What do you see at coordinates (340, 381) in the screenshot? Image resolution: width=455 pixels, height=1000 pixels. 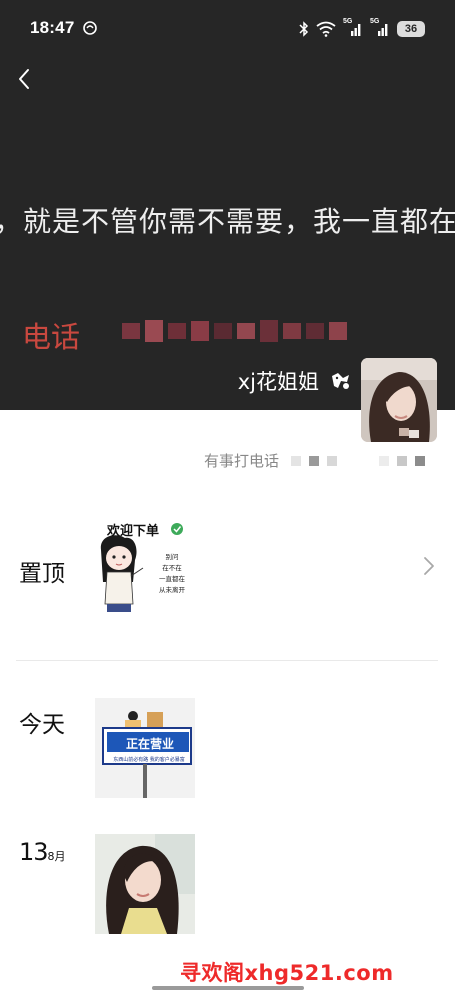 I see `status-sticker-icon` at bounding box center [340, 381].